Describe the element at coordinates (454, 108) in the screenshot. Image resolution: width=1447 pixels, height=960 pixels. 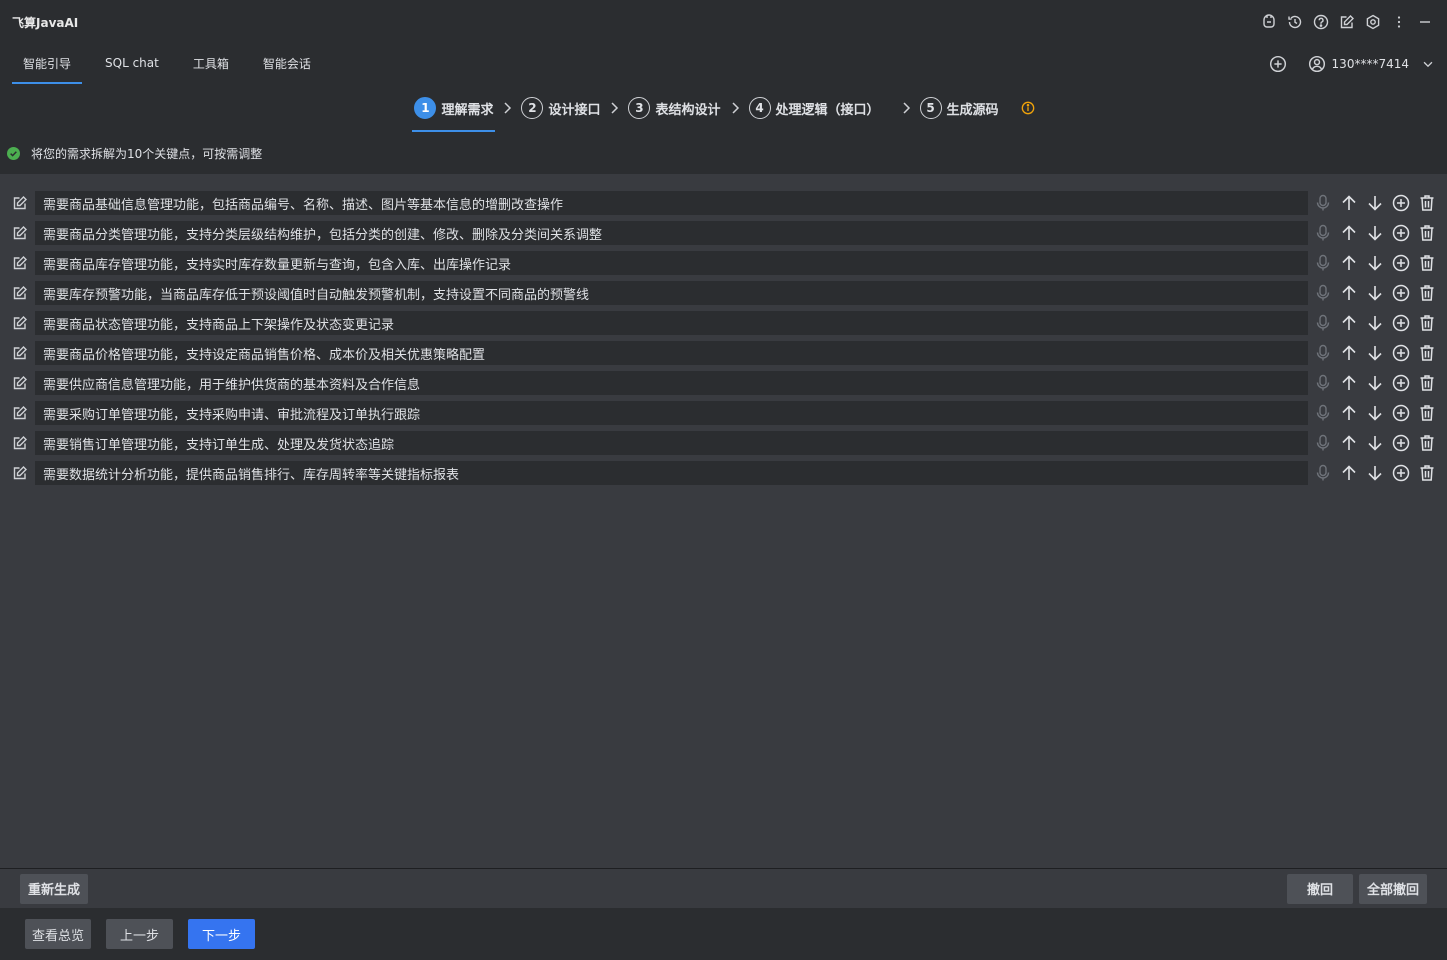
I see `step-understand-requirements: 1 理解需求` at that location.